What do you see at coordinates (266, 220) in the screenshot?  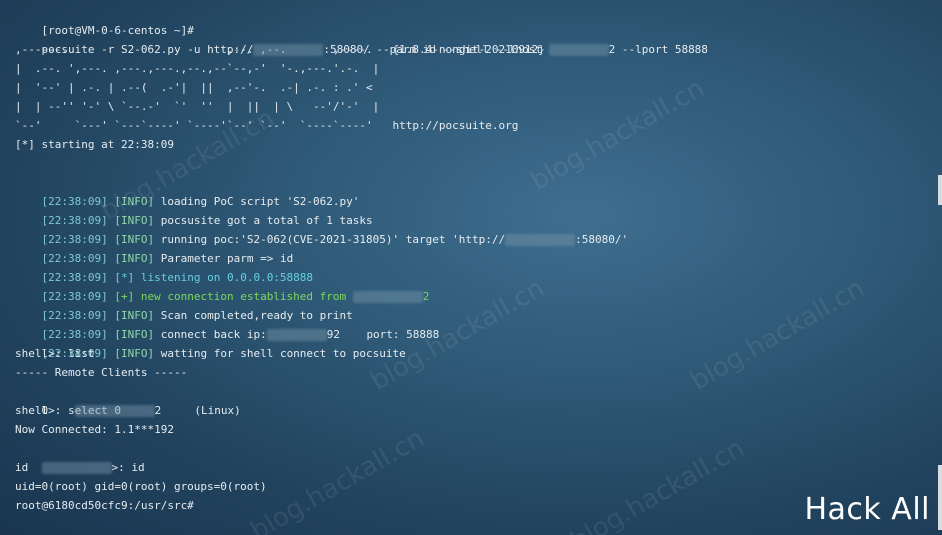 I see `log-text: pocsusite got a total of 1 tasks` at bounding box center [266, 220].